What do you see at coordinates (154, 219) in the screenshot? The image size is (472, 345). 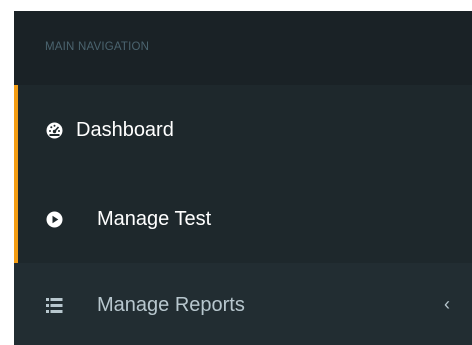 I see `sidebar-item-label: Manage Test` at bounding box center [154, 219].